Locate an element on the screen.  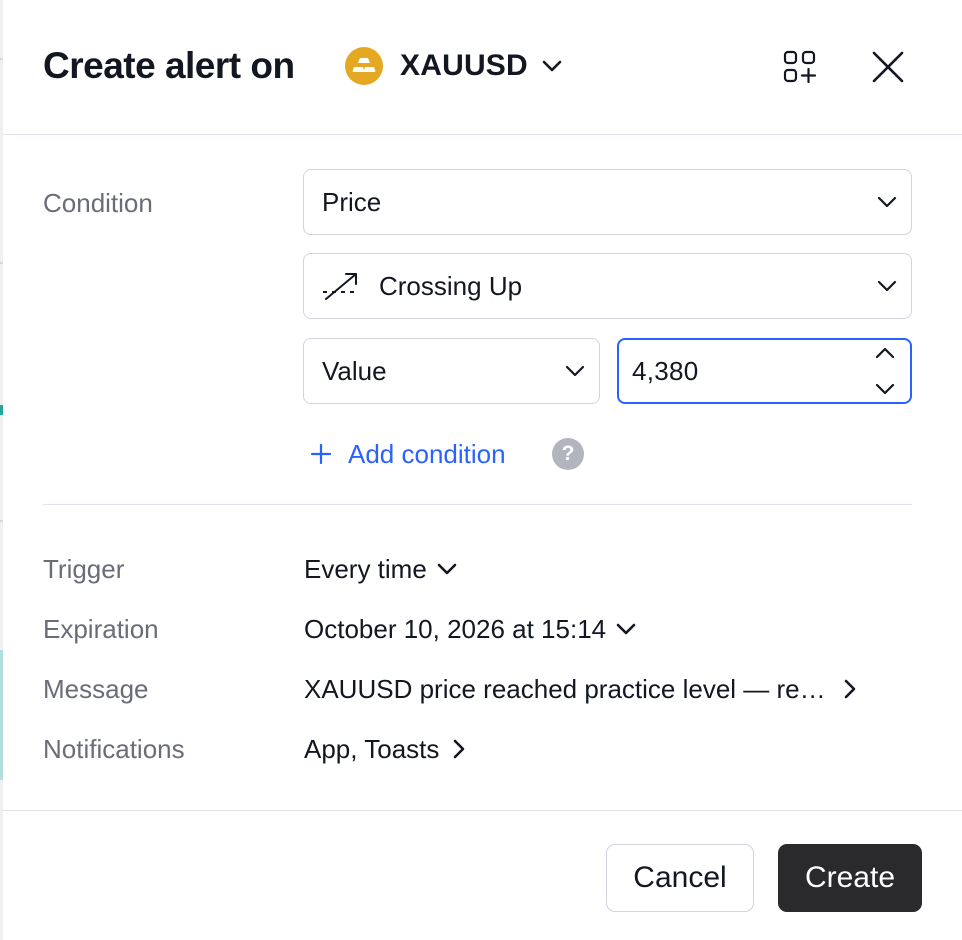
add-condition-label: Add condition is located at coordinates (427, 454).